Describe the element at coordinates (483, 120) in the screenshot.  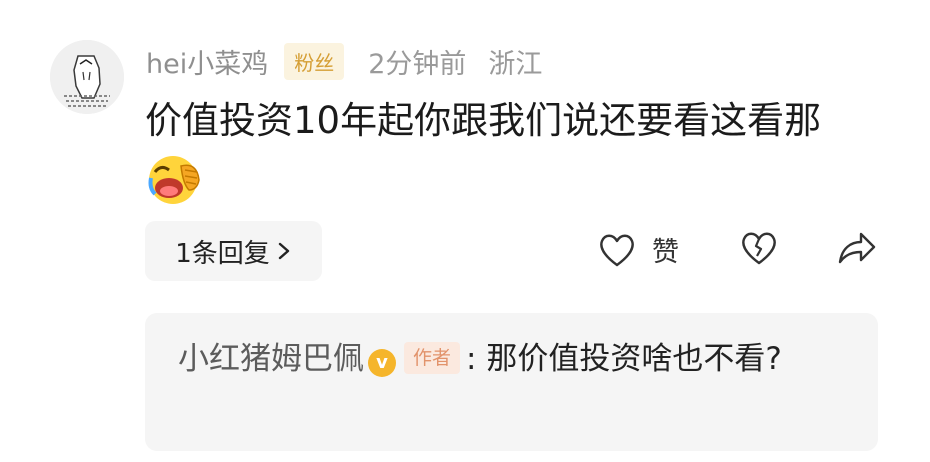
I see `comment-text: 价值投资10年起你跟我们说还要看这看那` at that location.